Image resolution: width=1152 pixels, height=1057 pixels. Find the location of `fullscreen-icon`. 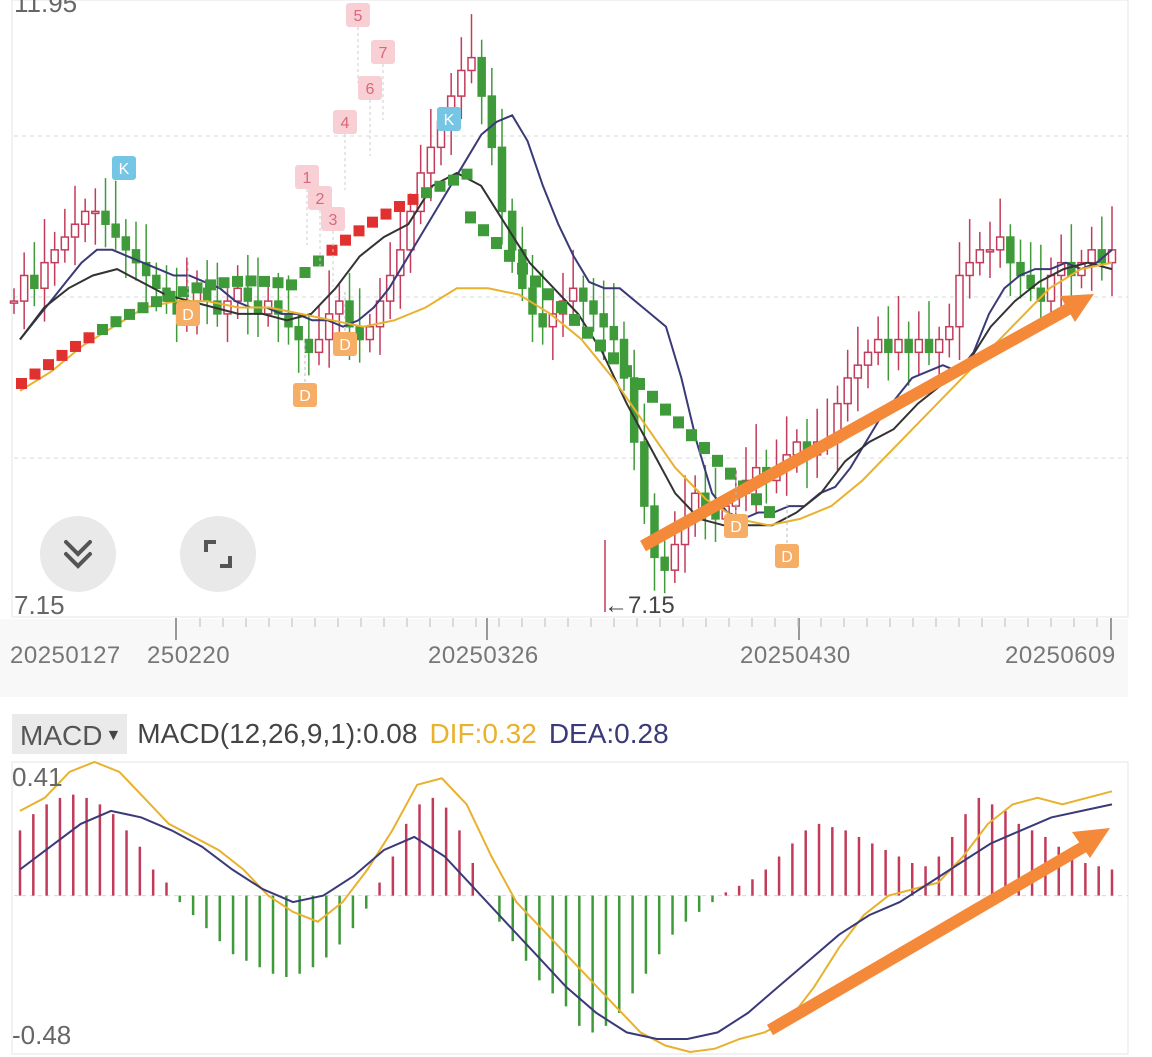

fullscreen-icon is located at coordinates (218, 554).